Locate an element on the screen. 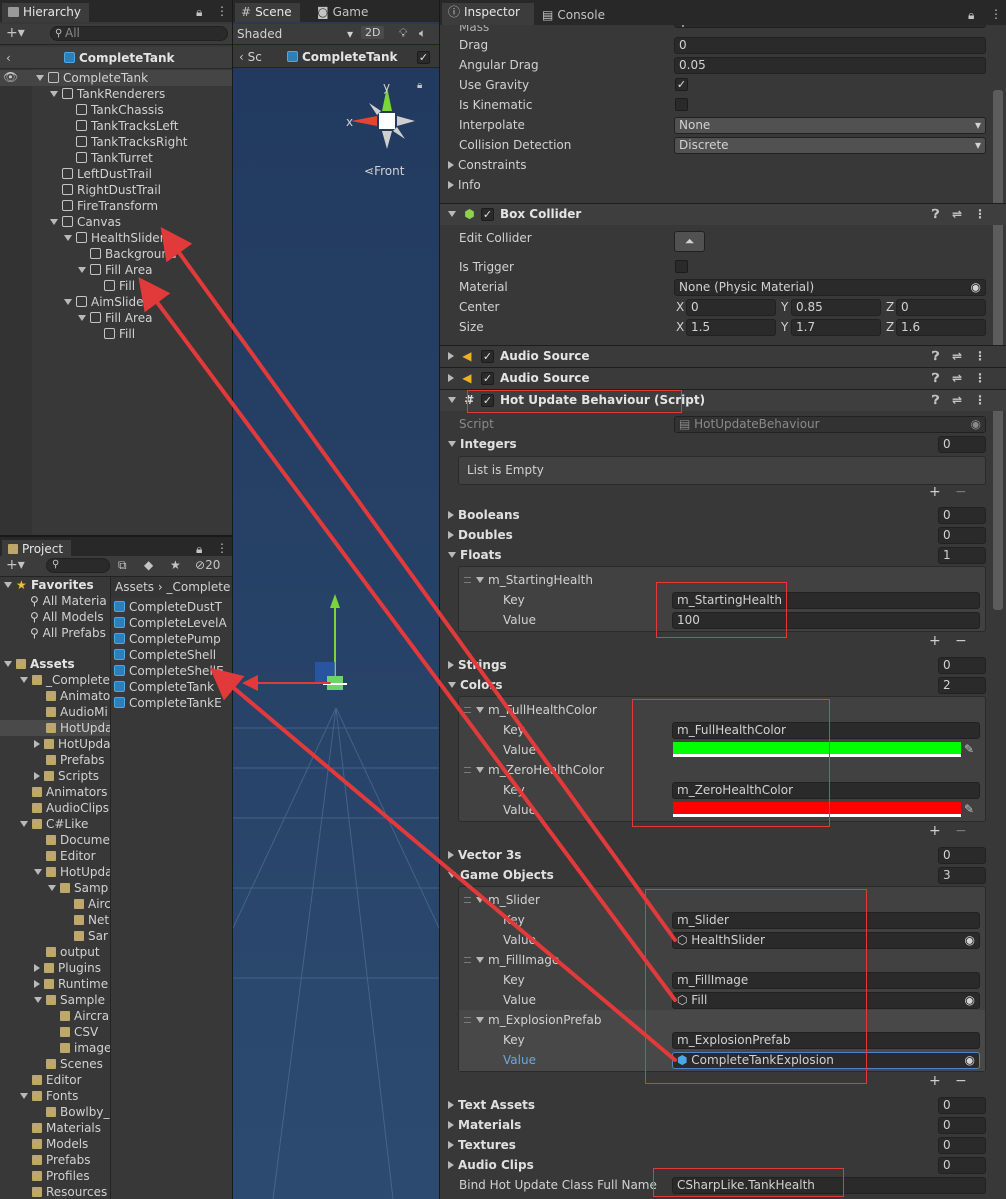  project-file-item: CompleteDustT is located at coordinates (173, 607).